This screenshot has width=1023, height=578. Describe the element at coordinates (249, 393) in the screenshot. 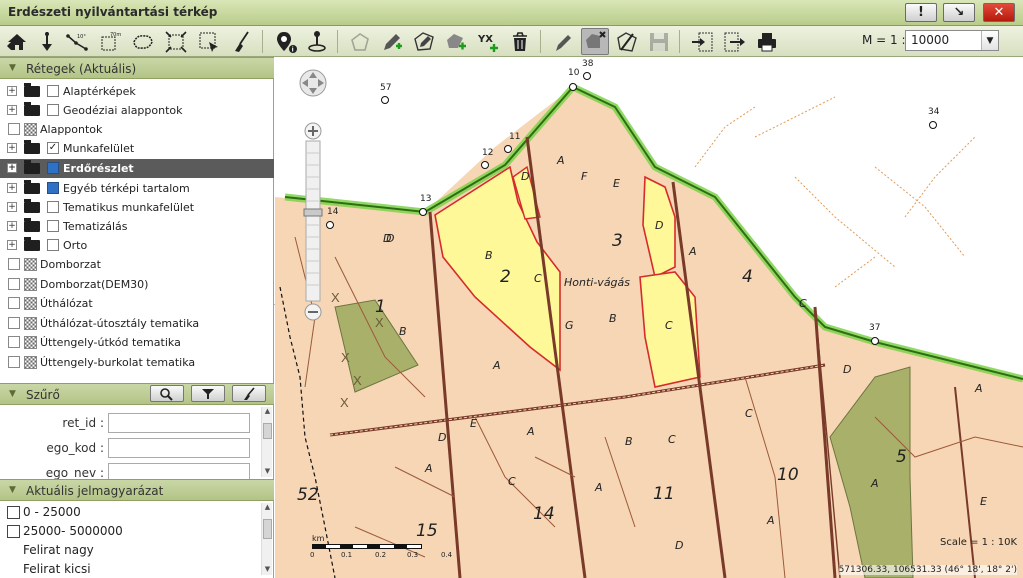

I see `filter-clear-button` at that location.